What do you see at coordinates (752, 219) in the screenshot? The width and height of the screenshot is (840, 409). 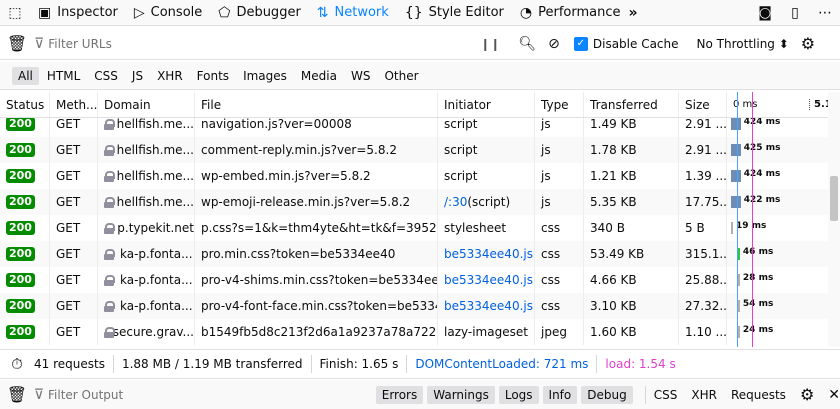 I see `load-marker` at bounding box center [752, 219].